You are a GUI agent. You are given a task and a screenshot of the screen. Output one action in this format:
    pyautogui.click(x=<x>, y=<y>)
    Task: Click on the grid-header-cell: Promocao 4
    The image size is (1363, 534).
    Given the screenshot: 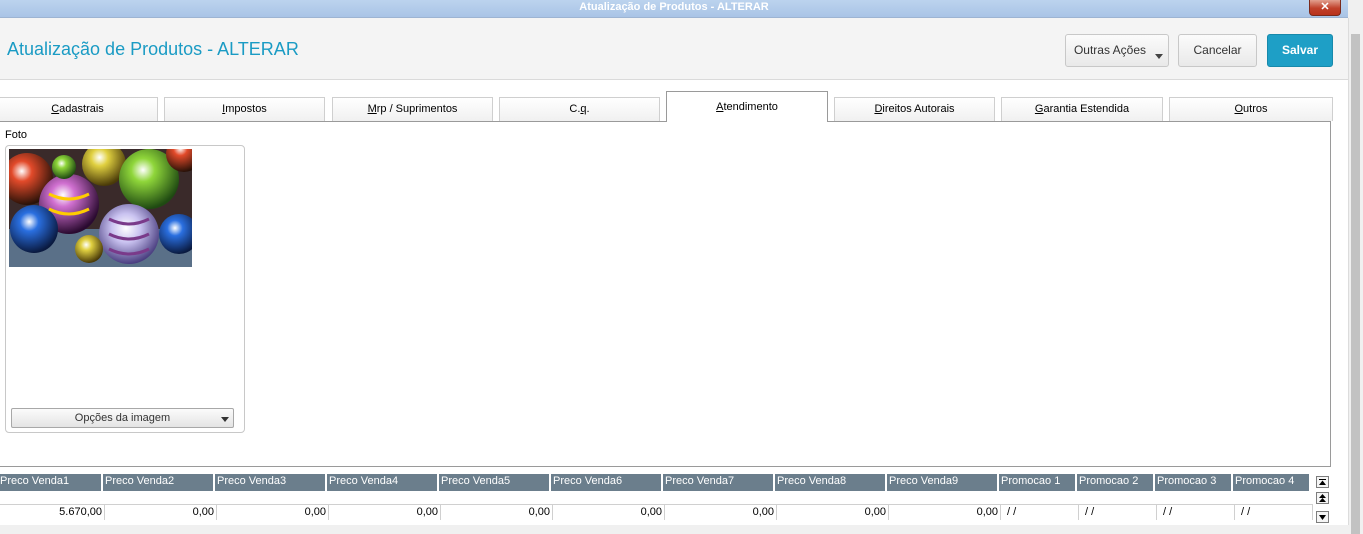 What is the action you would take?
    pyautogui.click(x=1272, y=482)
    